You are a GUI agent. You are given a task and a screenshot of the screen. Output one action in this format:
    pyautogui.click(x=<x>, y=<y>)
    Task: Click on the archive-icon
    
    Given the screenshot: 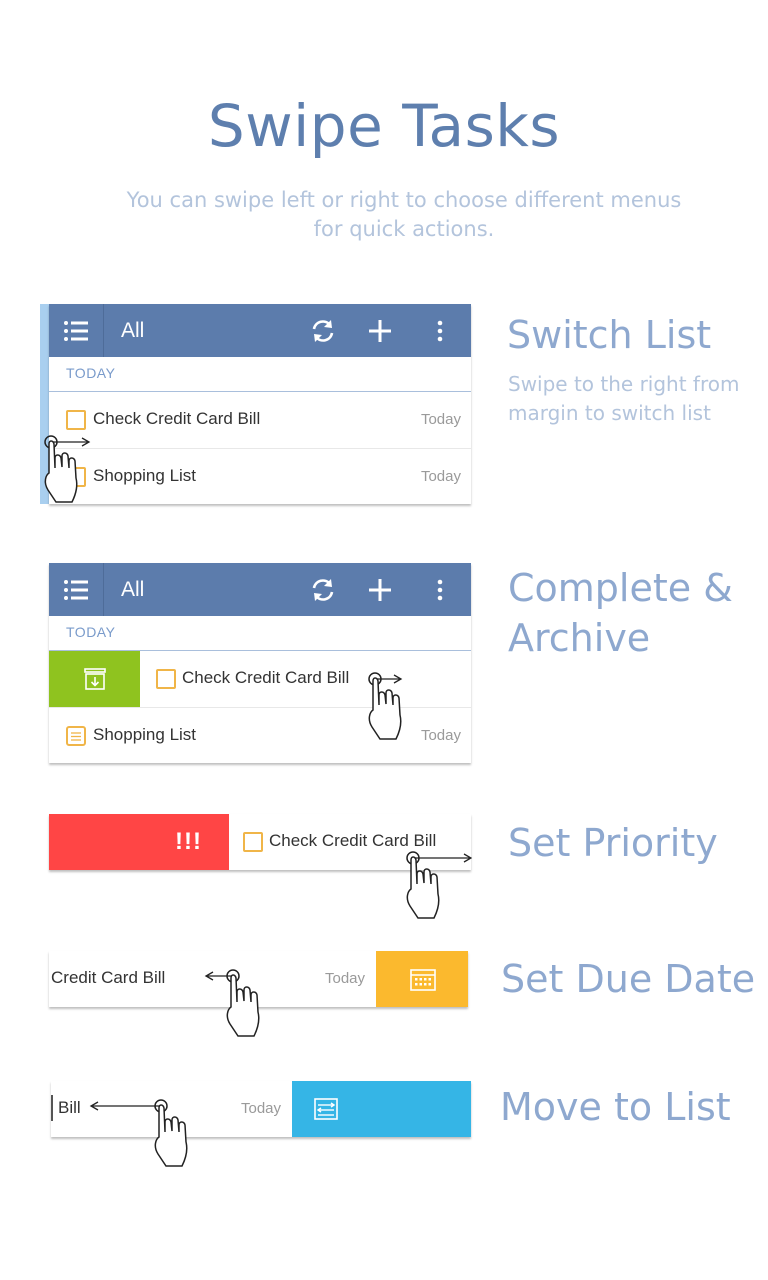 What is the action you would take?
    pyautogui.click(x=95, y=679)
    